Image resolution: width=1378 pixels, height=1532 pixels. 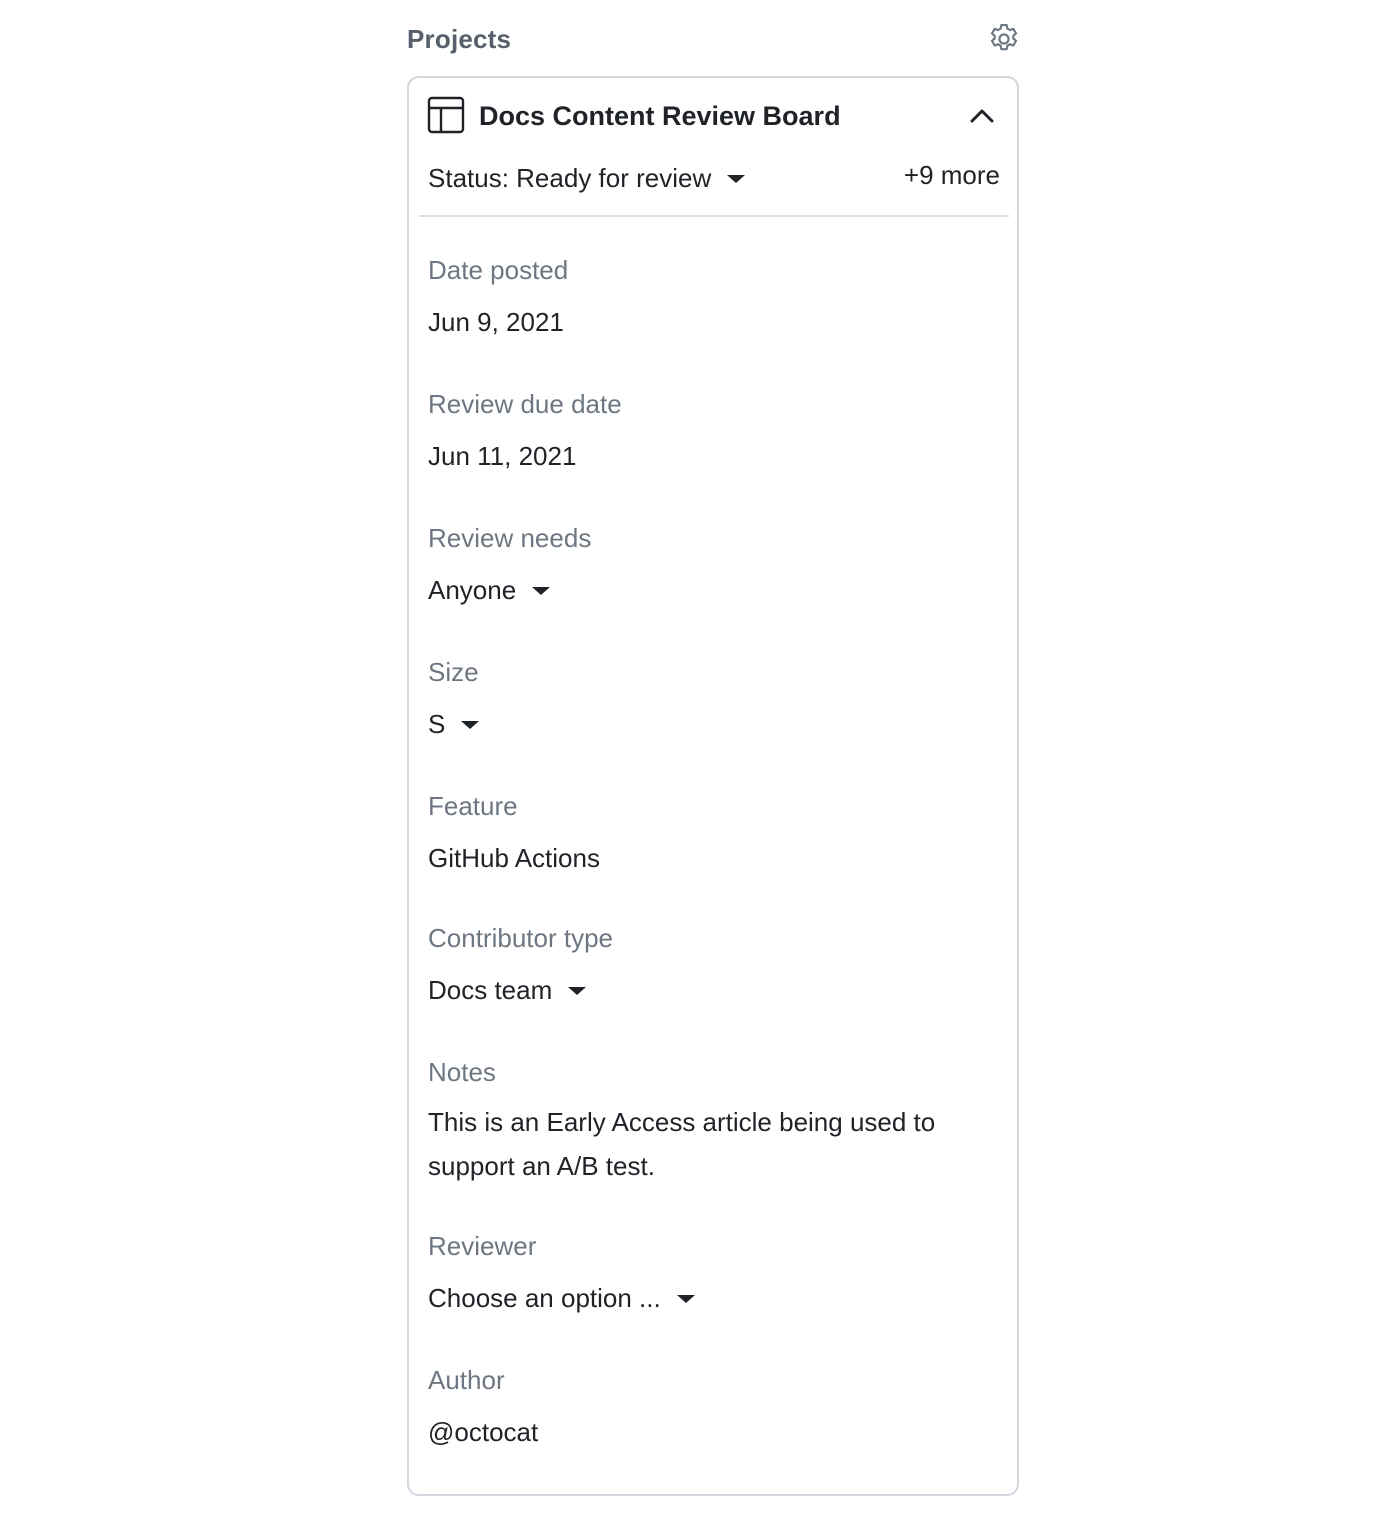 What do you see at coordinates (525, 404) in the screenshot?
I see `field-label: Review due date` at bounding box center [525, 404].